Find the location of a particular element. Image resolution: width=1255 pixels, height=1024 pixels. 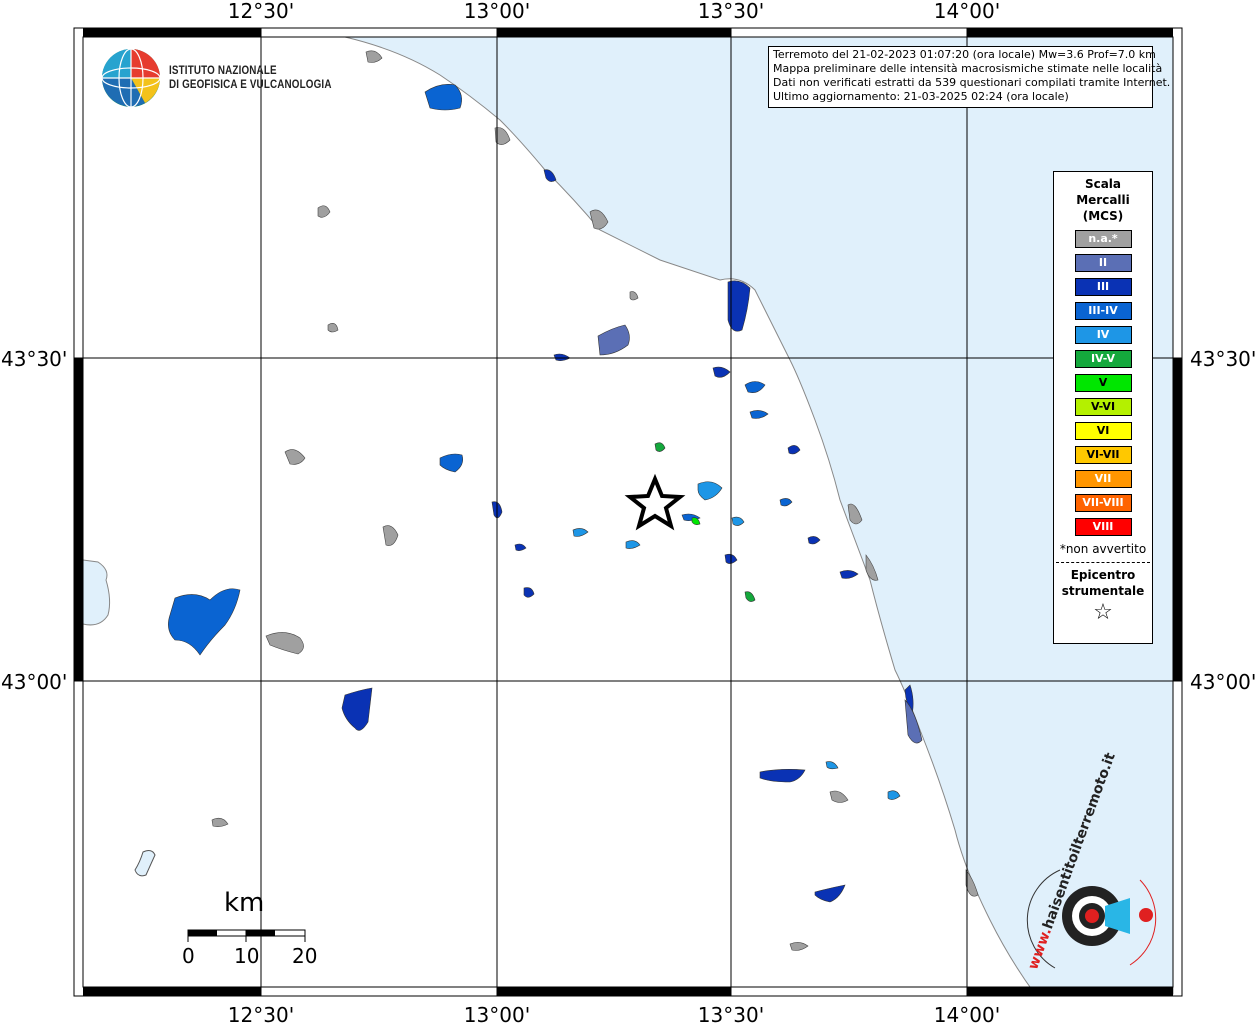

legend-item: V is located at coordinates (1103, 383).